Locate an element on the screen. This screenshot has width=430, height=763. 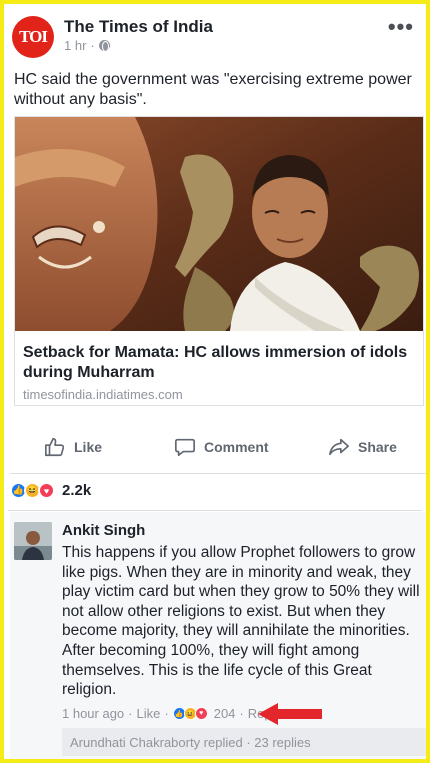
share-label: Share is located at coordinates (377, 447).